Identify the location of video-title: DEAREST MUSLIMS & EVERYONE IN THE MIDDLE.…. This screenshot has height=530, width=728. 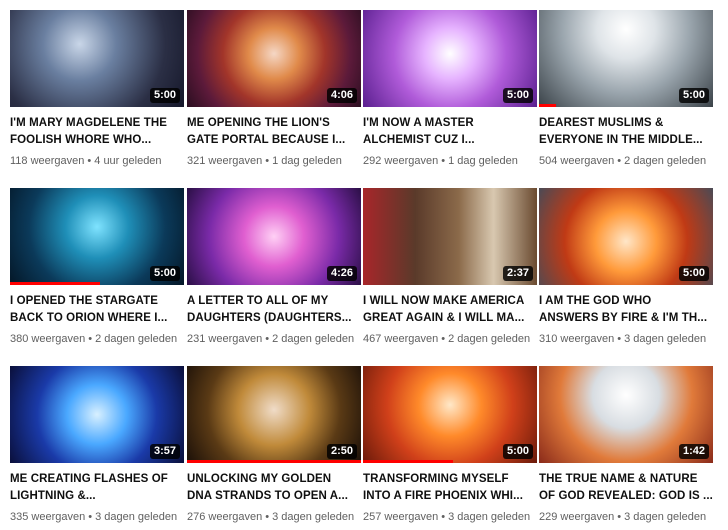
(626, 132).